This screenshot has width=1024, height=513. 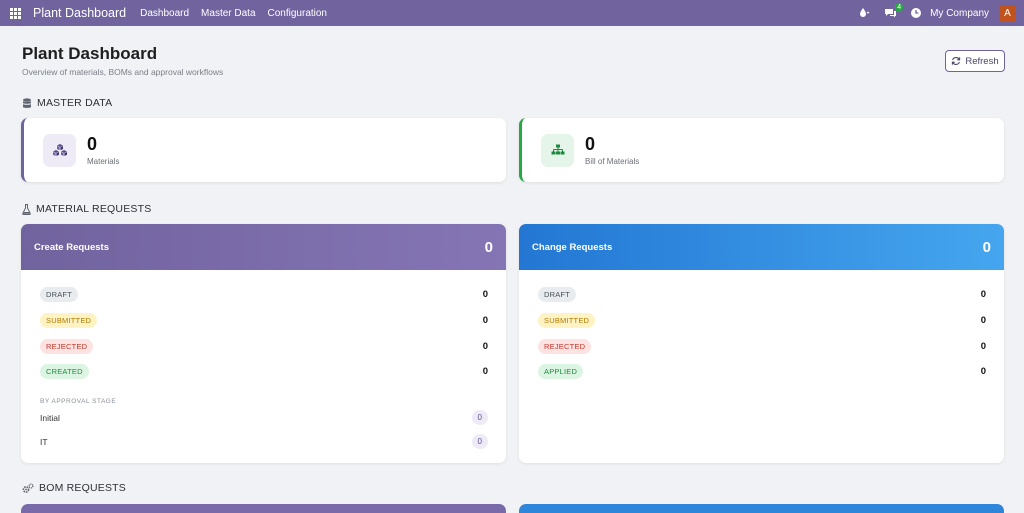 I want to click on bom-change-requests-card, so click(x=761, y=508).